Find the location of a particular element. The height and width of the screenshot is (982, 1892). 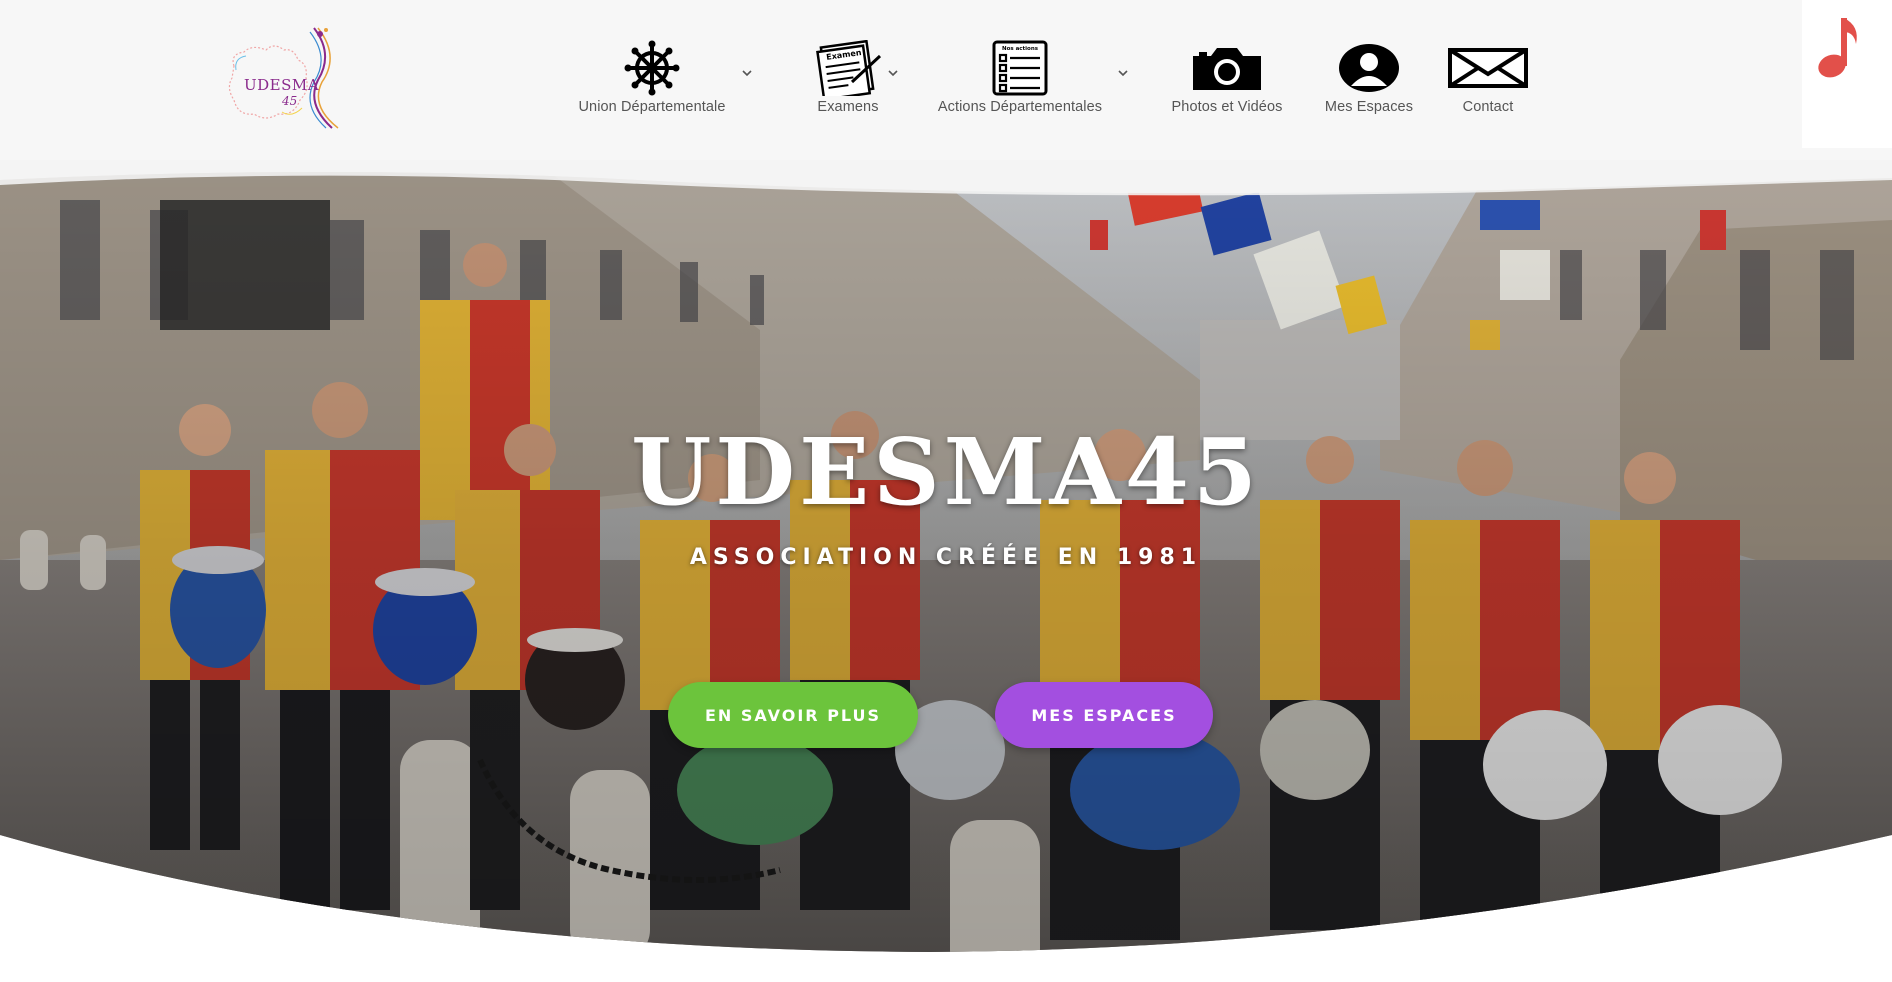

nav-actions-departementales: Nos actions Actions Départementales is located at coordinates (1020, 80).